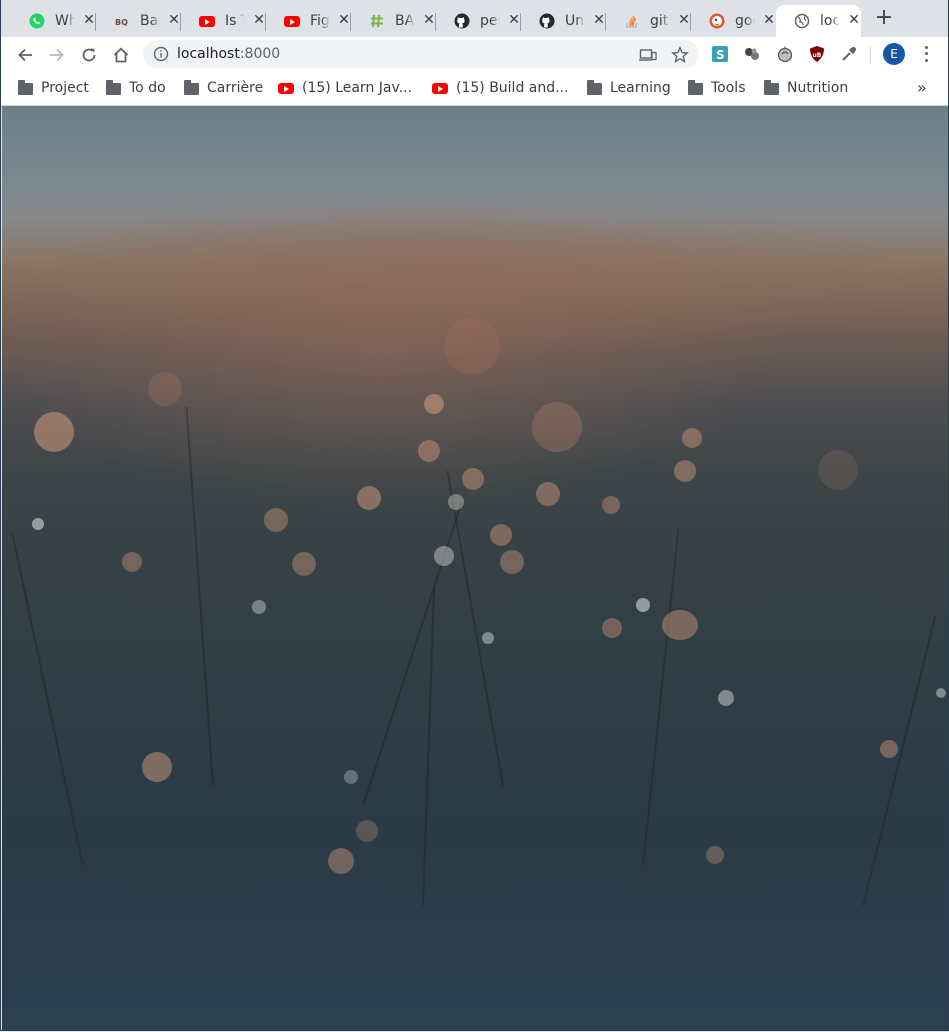 The image size is (949, 1032). Describe the element at coordinates (421, 54) in the screenshot. I see `address-bar: localhost:8000` at that location.